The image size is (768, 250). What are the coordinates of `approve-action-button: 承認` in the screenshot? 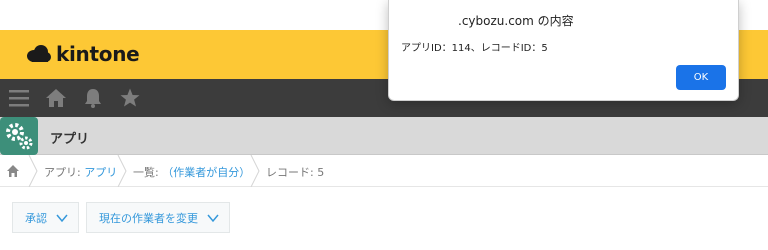 It's located at (45, 217).